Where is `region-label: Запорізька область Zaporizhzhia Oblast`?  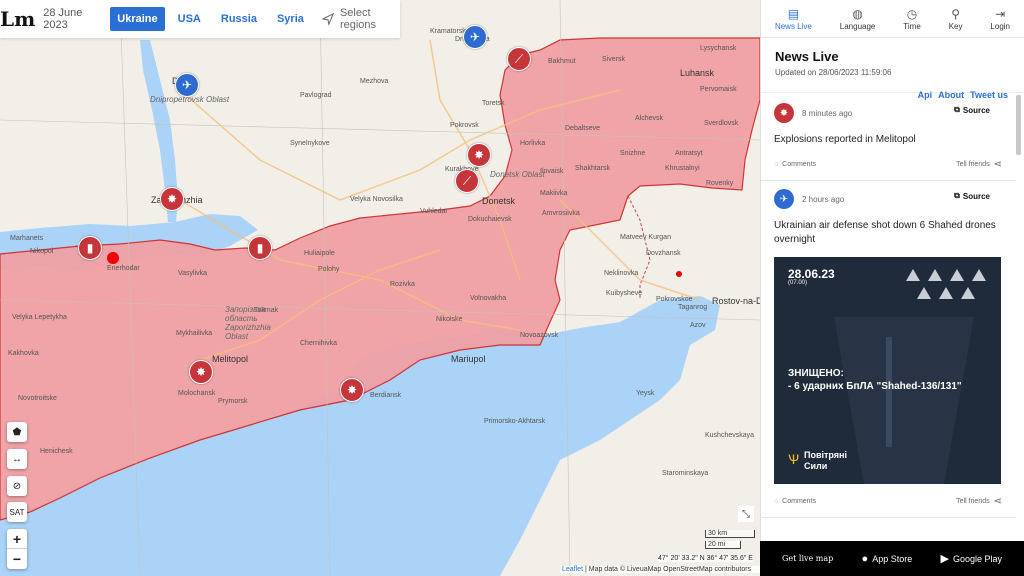
region-label: Запорізька область Zaporizhzhia Oblast is located at coordinates (248, 323).